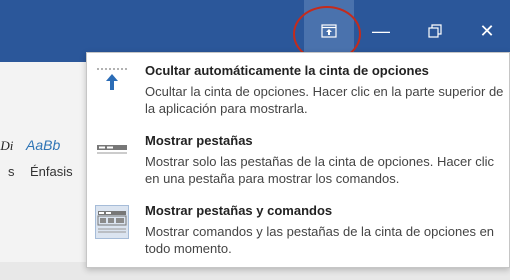 The width and height of the screenshot is (510, 280). What do you see at coordinates (487, 31) in the screenshot?
I see `close-icon: ✕` at bounding box center [487, 31].